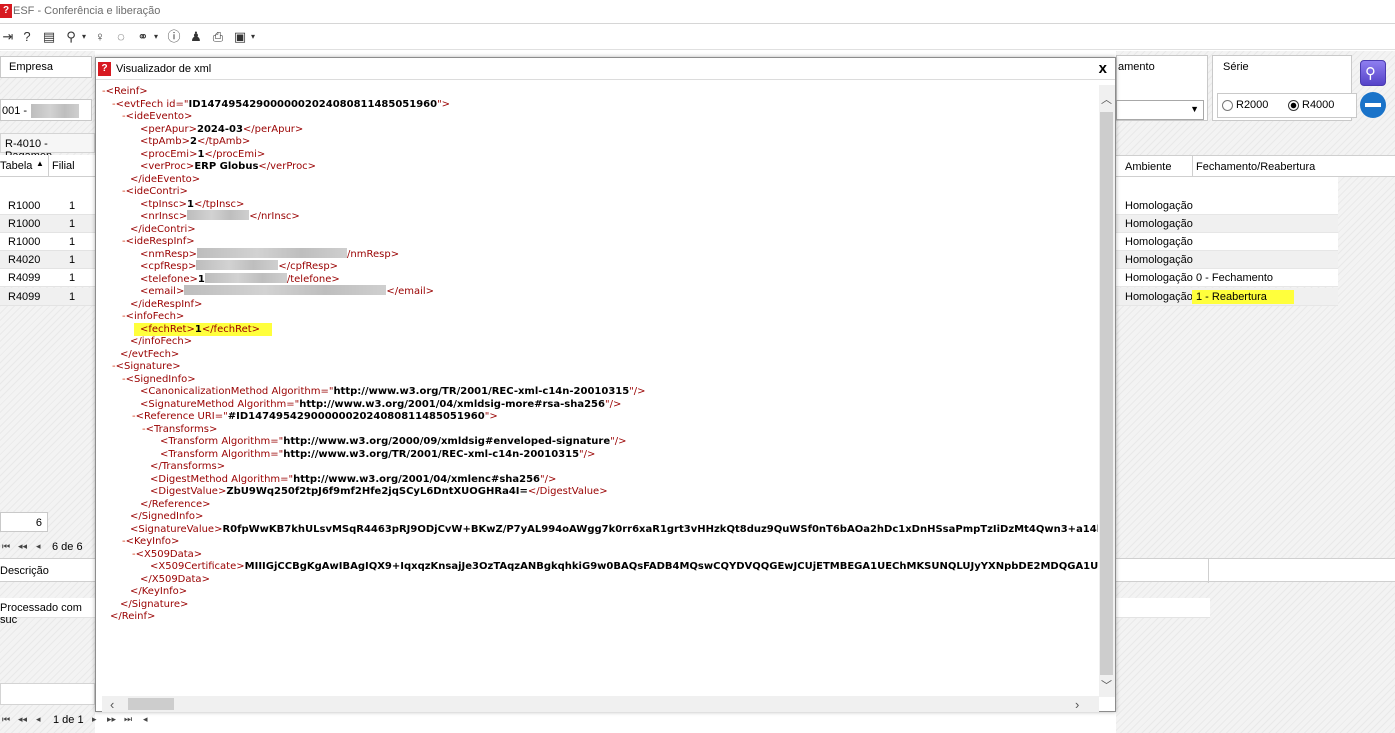 Image resolution: width=1395 pixels, height=733 pixels. I want to click on chevron-down-icon: ▼, so click(1194, 109).